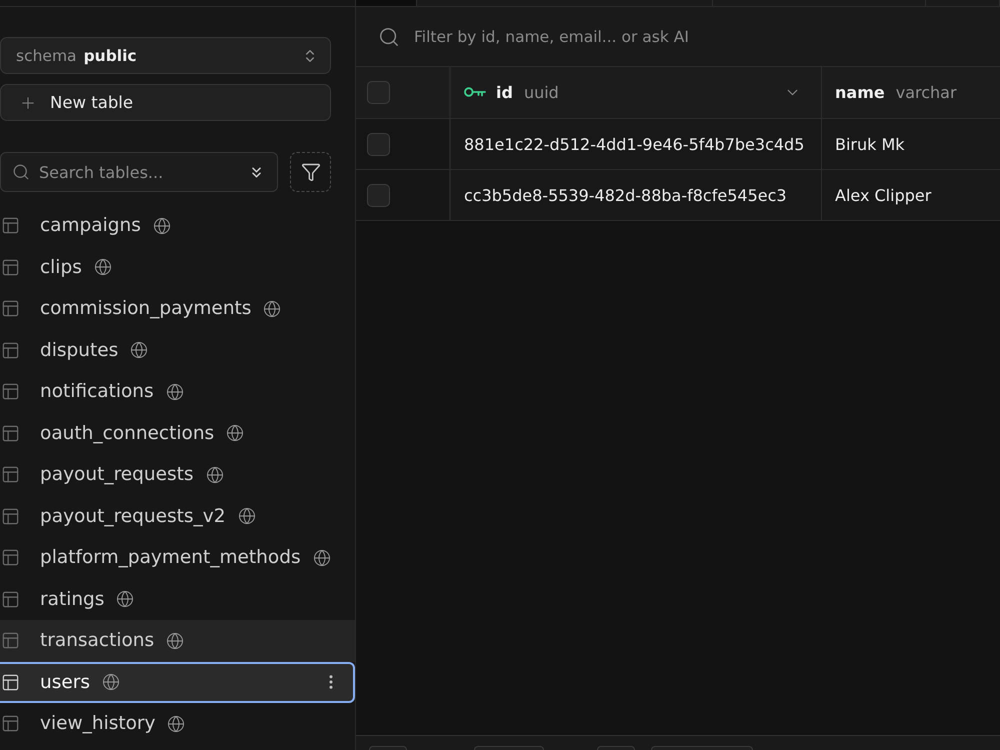 The height and width of the screenshot is (750, 1000). I want to click on table-list-item: payout_requests_v2, so click(177, 516).